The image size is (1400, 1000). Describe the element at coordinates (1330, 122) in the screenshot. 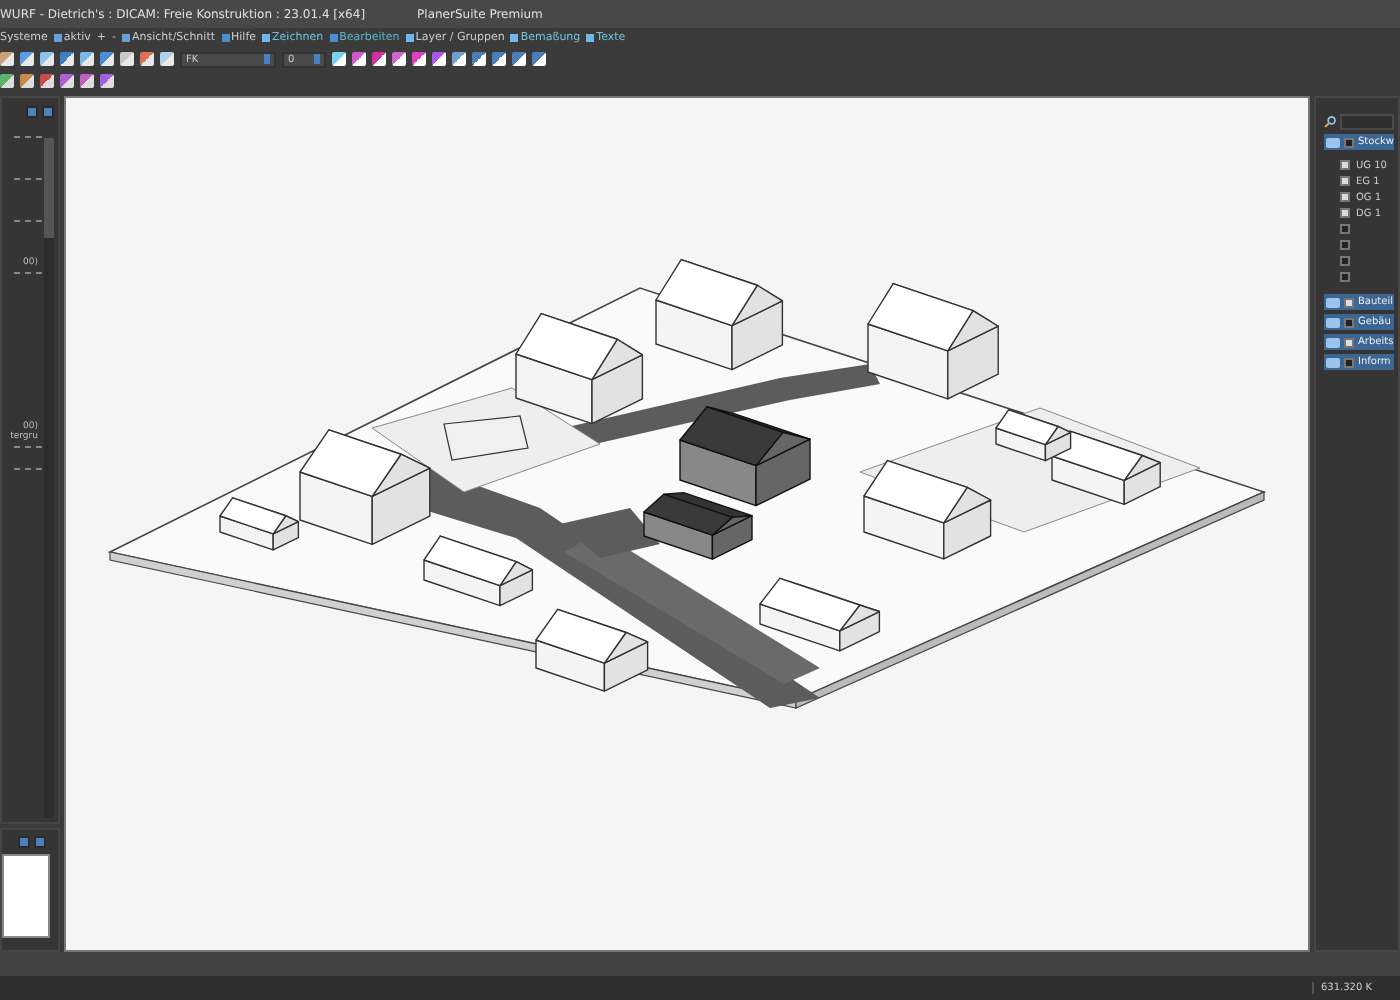

I see `search-icon` at that location.